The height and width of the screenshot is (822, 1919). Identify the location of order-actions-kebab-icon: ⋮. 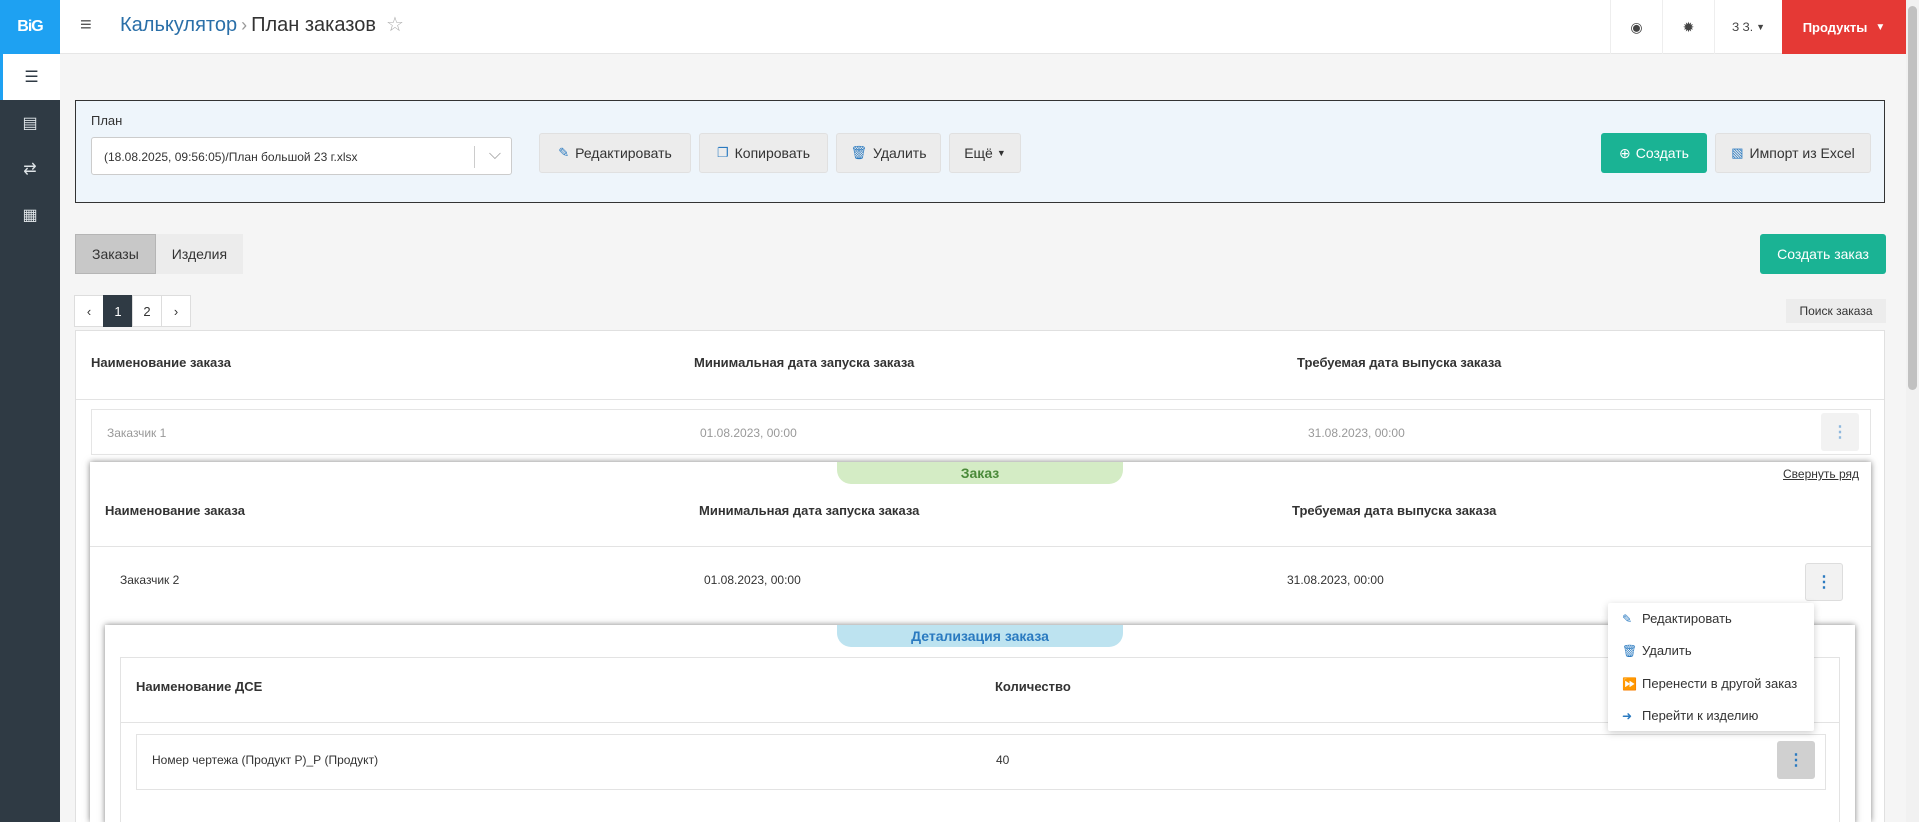
(1824, 582).